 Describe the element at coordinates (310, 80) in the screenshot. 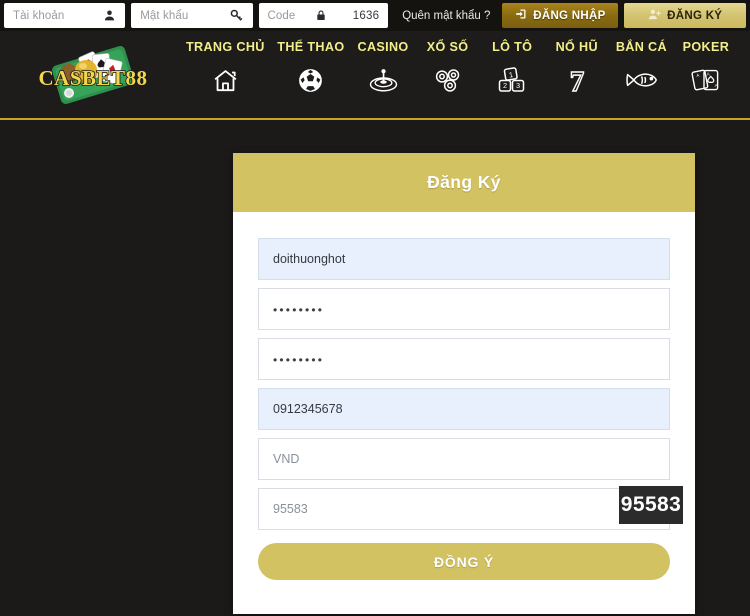

I see `soccer-ball-icon` at that location.